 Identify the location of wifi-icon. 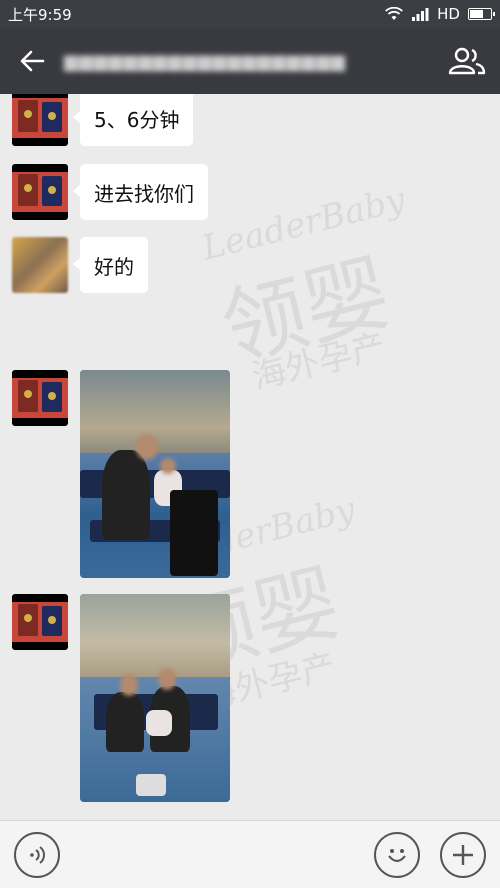
(394, 13).